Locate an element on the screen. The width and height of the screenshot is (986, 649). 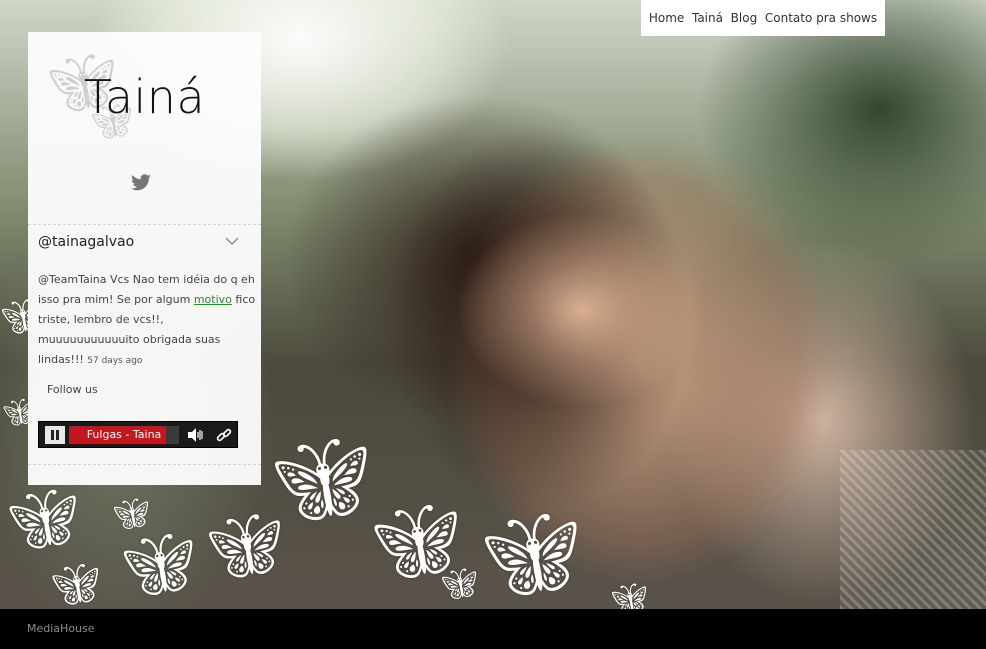
pause-icon is located at coordinates (55, 435).